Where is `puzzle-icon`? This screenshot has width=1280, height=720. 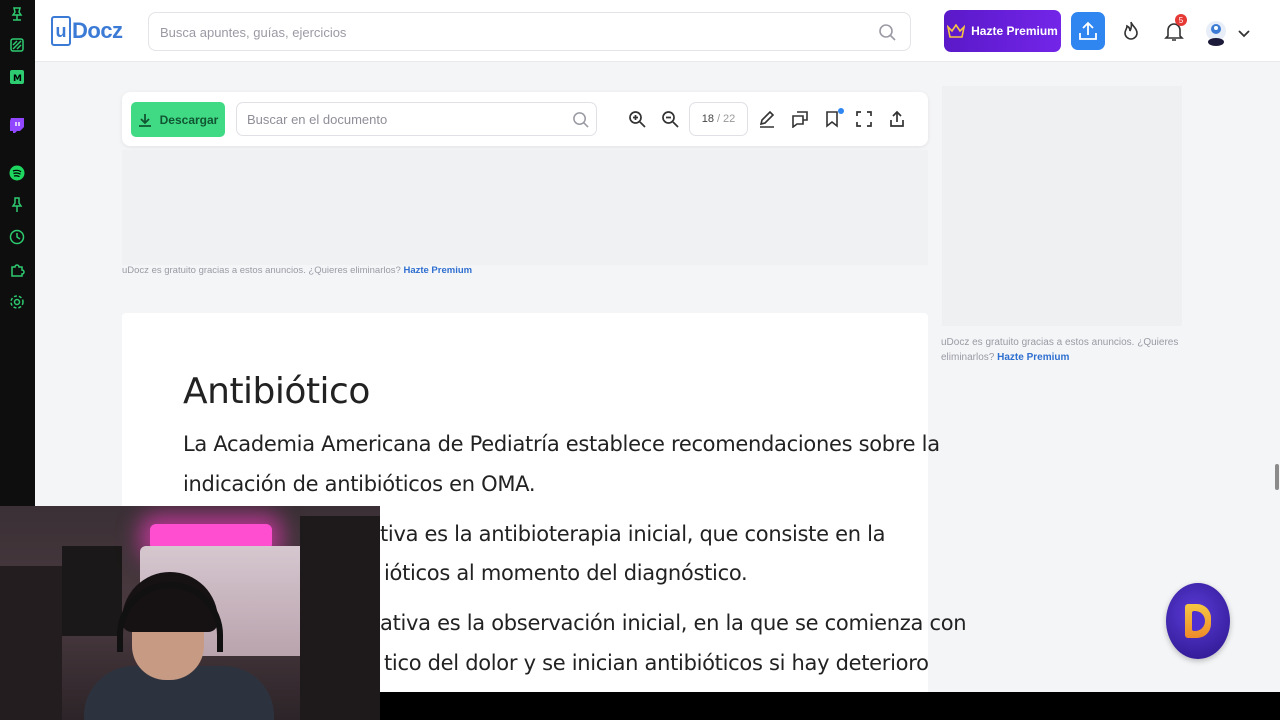 puzzle-icon is located at coordinates (17, 270).